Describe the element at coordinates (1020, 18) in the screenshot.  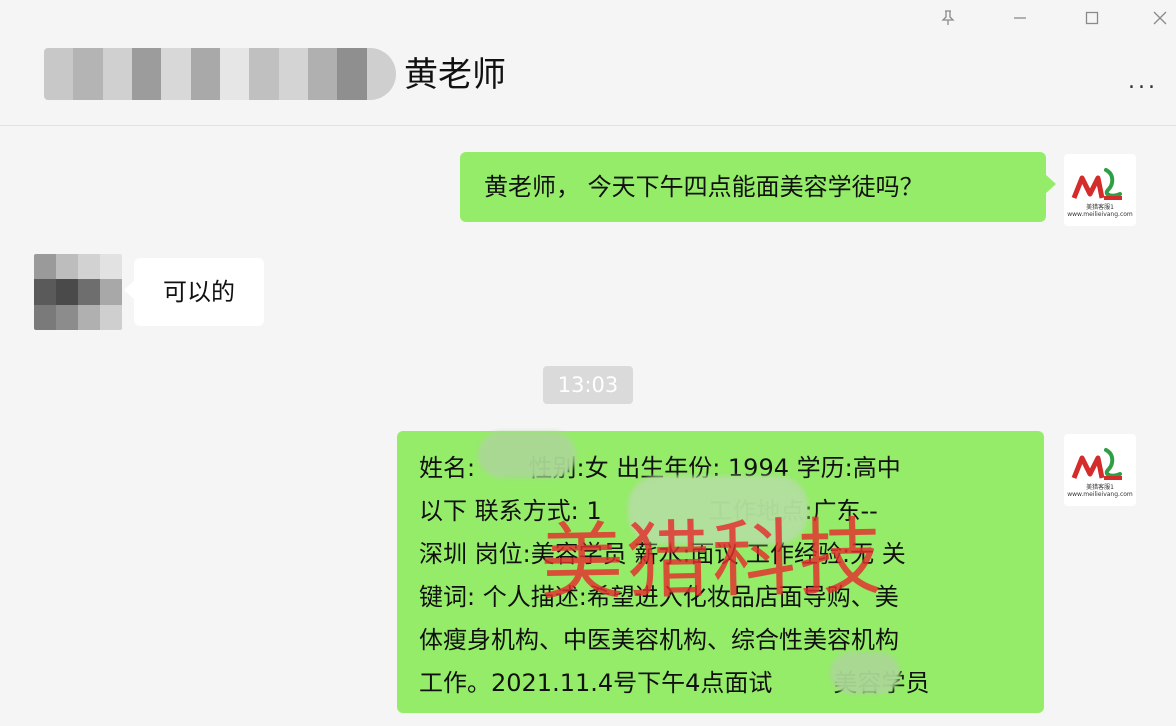
I see `minimize-icon` at that location.